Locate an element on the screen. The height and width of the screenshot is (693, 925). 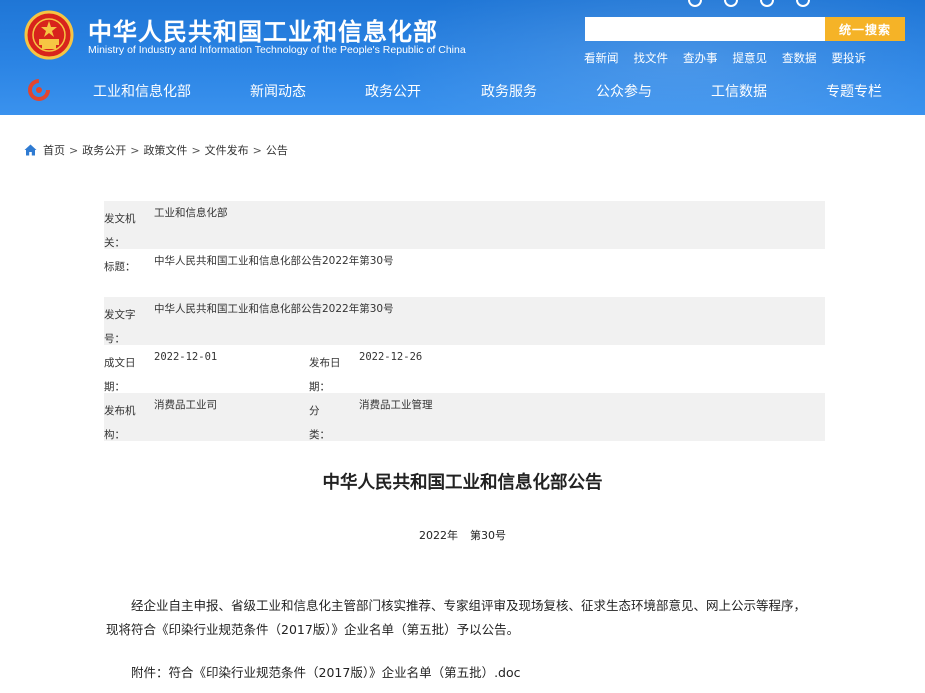
nav-item-data: 工信数据 is located at coordinates (739, 91).